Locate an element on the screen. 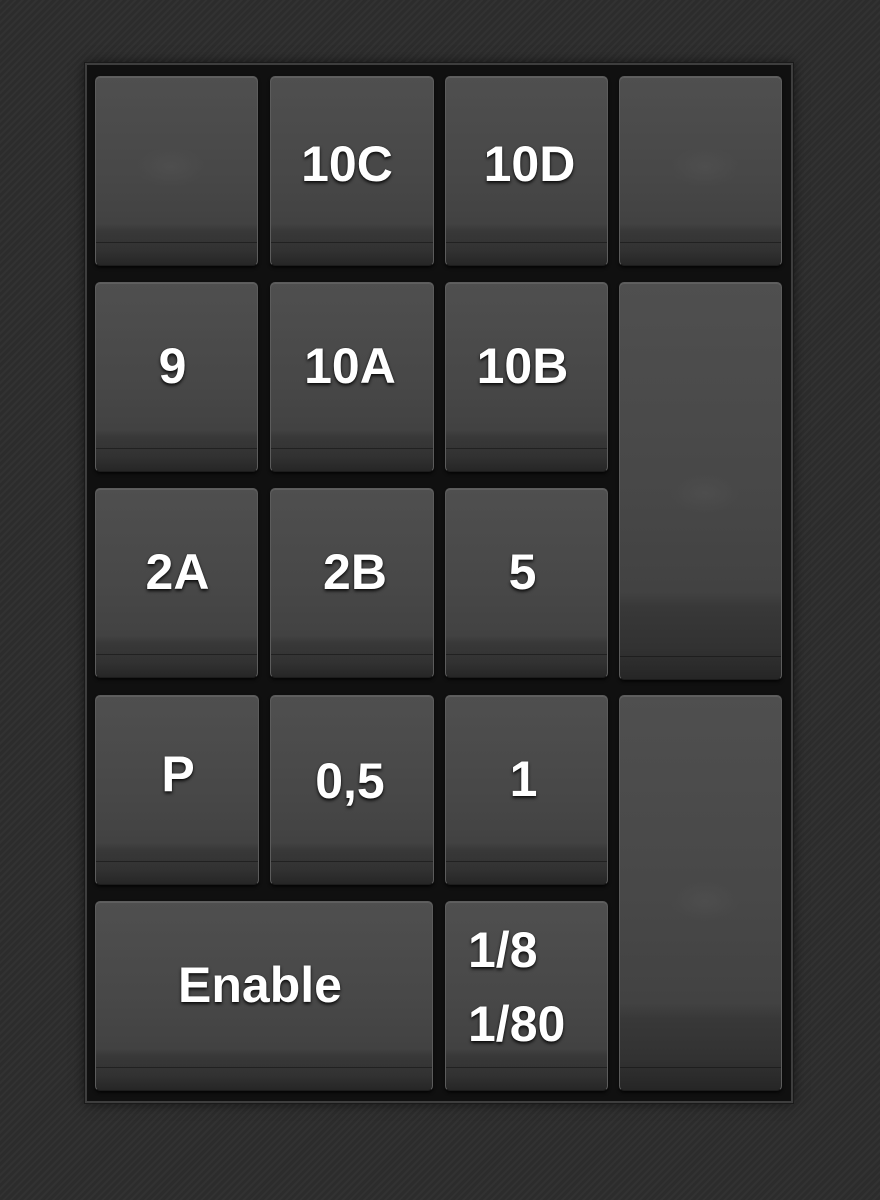 This screenshot has width=880, height=1200. key-fraction: 1/8 1/80 is located at coordinates (526, 996).